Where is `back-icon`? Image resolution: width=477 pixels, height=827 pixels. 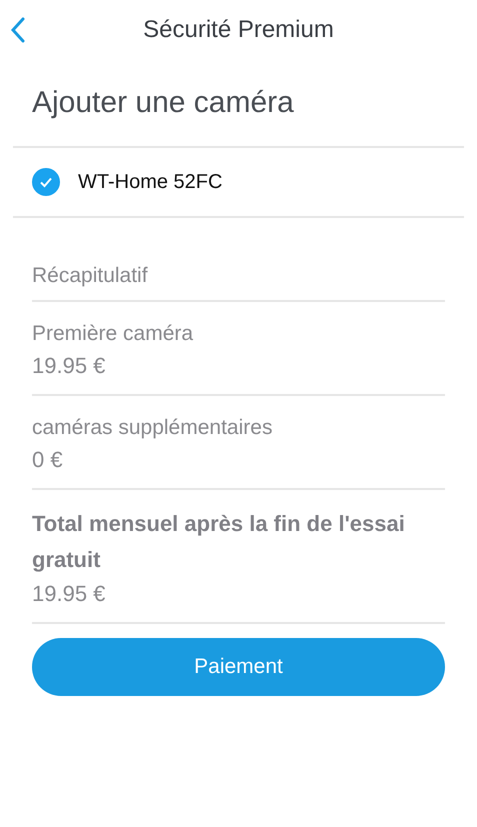
back-icon is located at coordinates (18, 30).